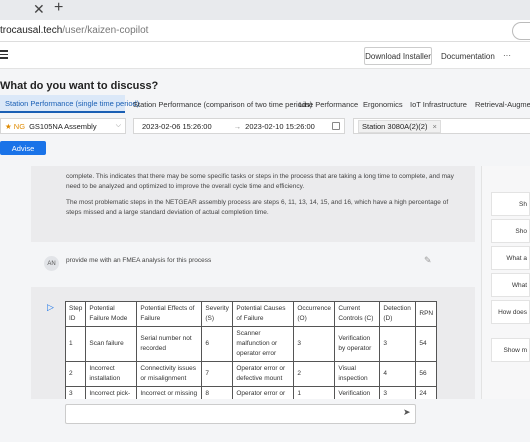 This screenshot has height=442, width=530. I want to click on address-bar: trocausal.tech/user/kaizen-copilot, so click(265, 31).